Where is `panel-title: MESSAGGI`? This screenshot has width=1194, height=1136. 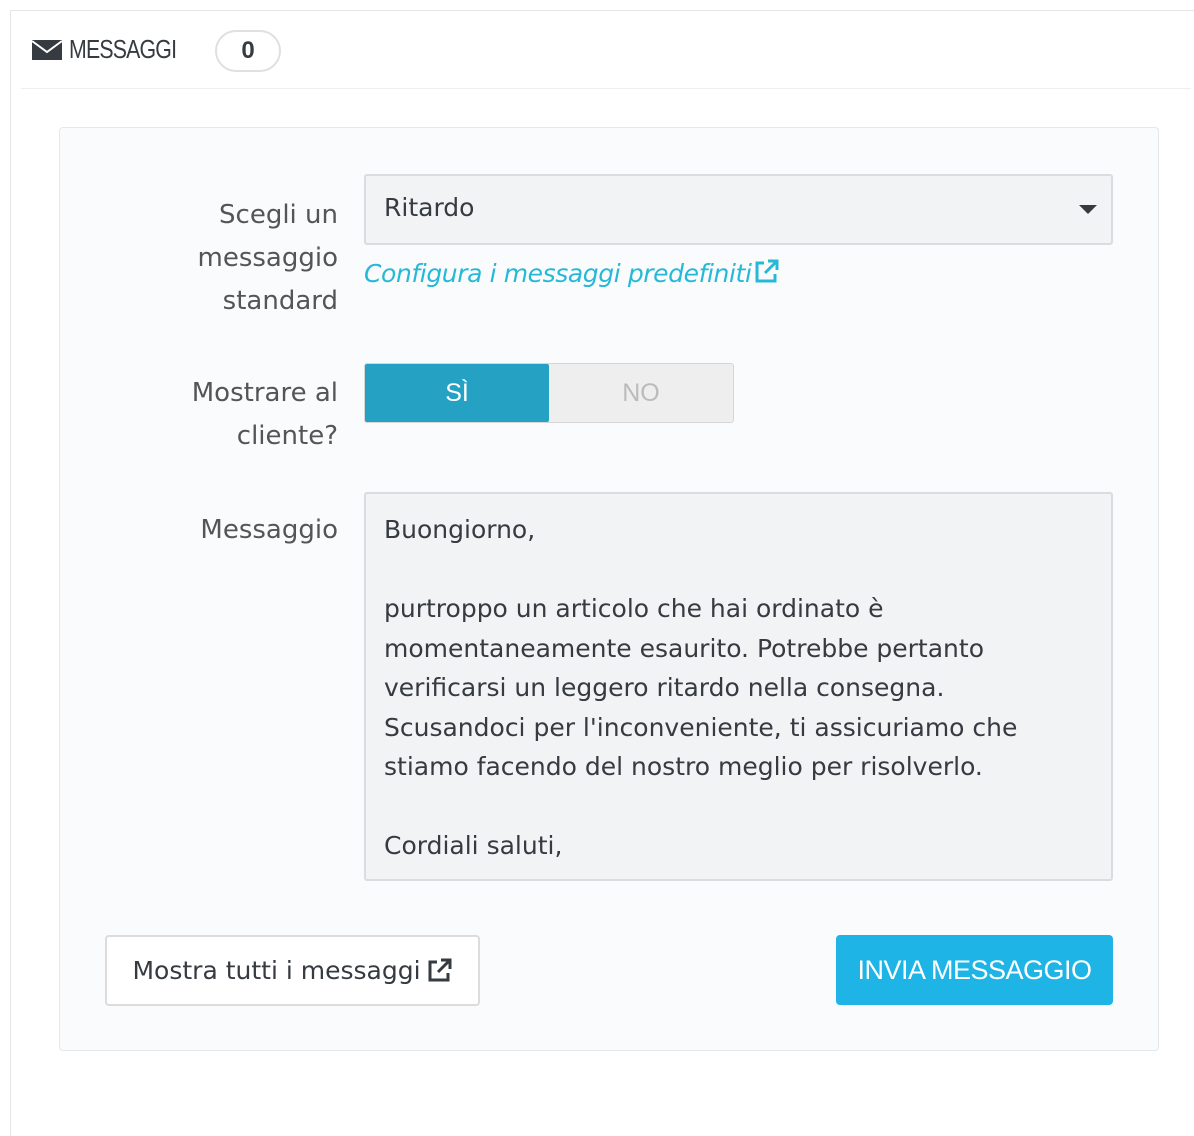
panel-title: MESSAGGI is located at coordinates (123, 49).